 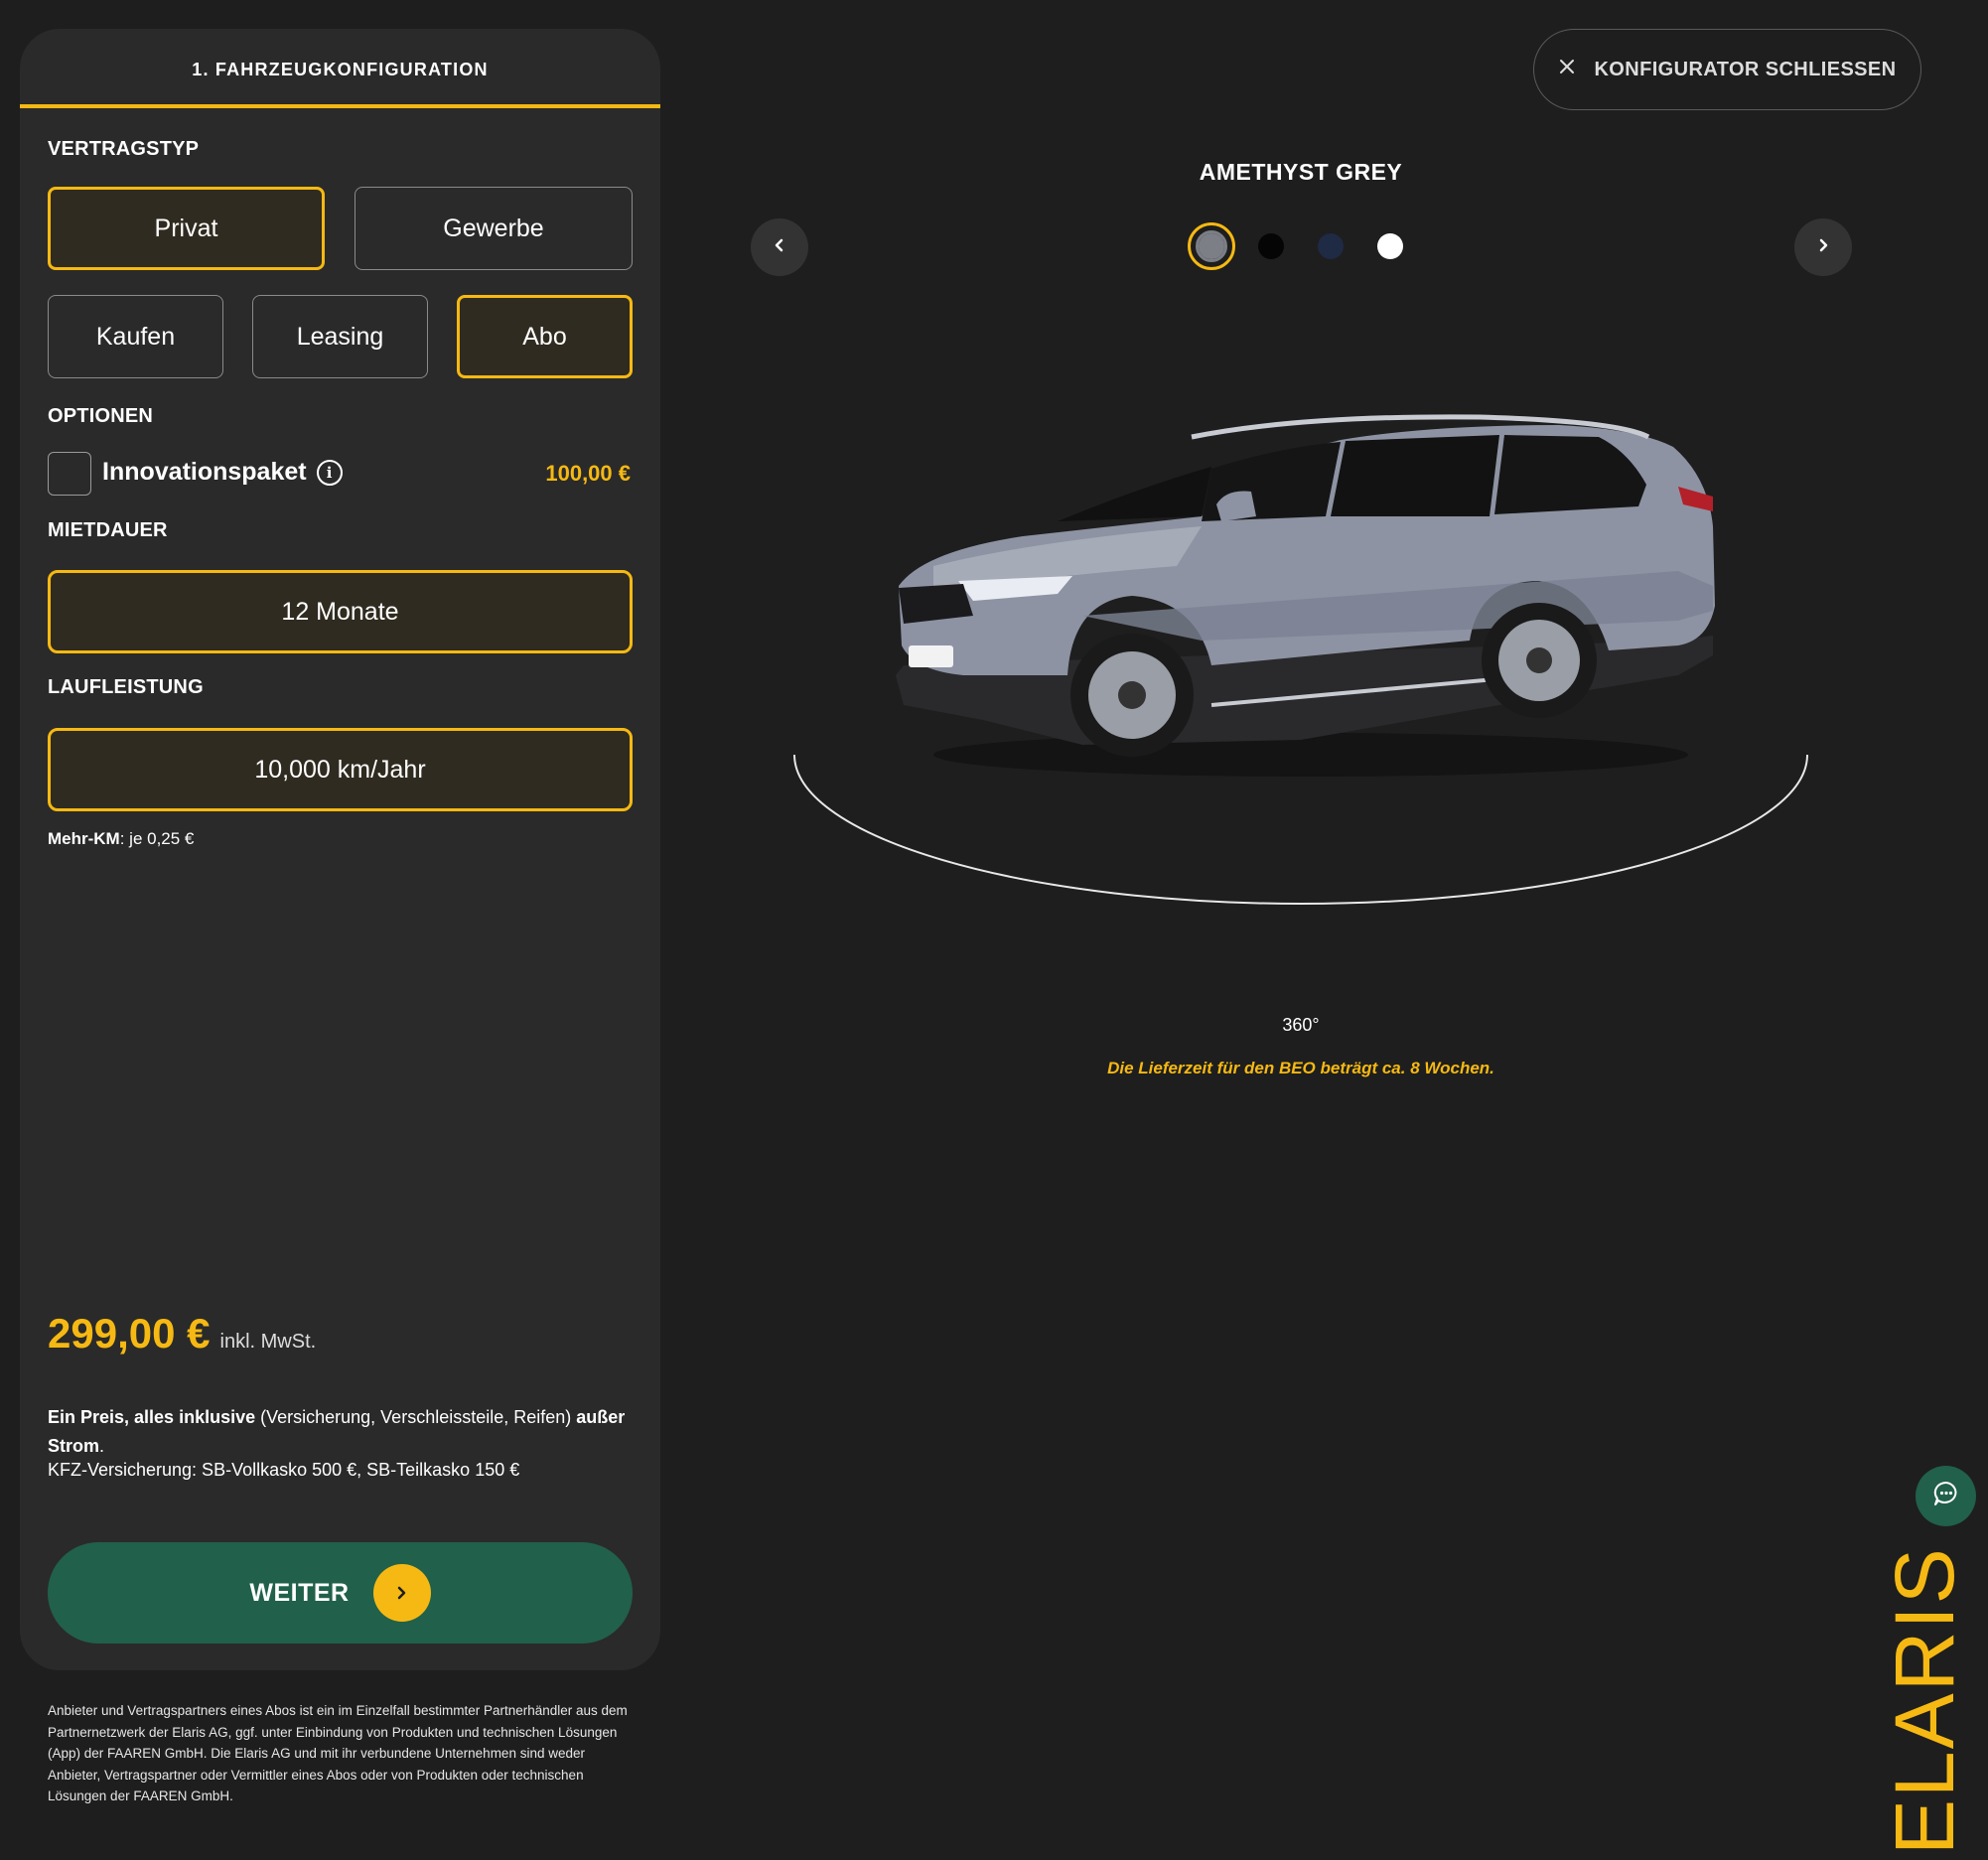 What do you see at coordinates (157, 838) in the screenshot?
I see `mehr-km-value: : je 0,25 €` at bounding box center [157, 838].